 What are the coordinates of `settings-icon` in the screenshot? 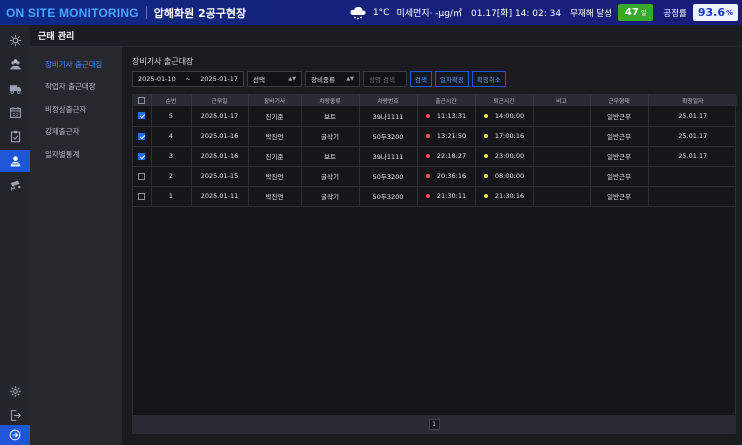 It's located at (15, 391).